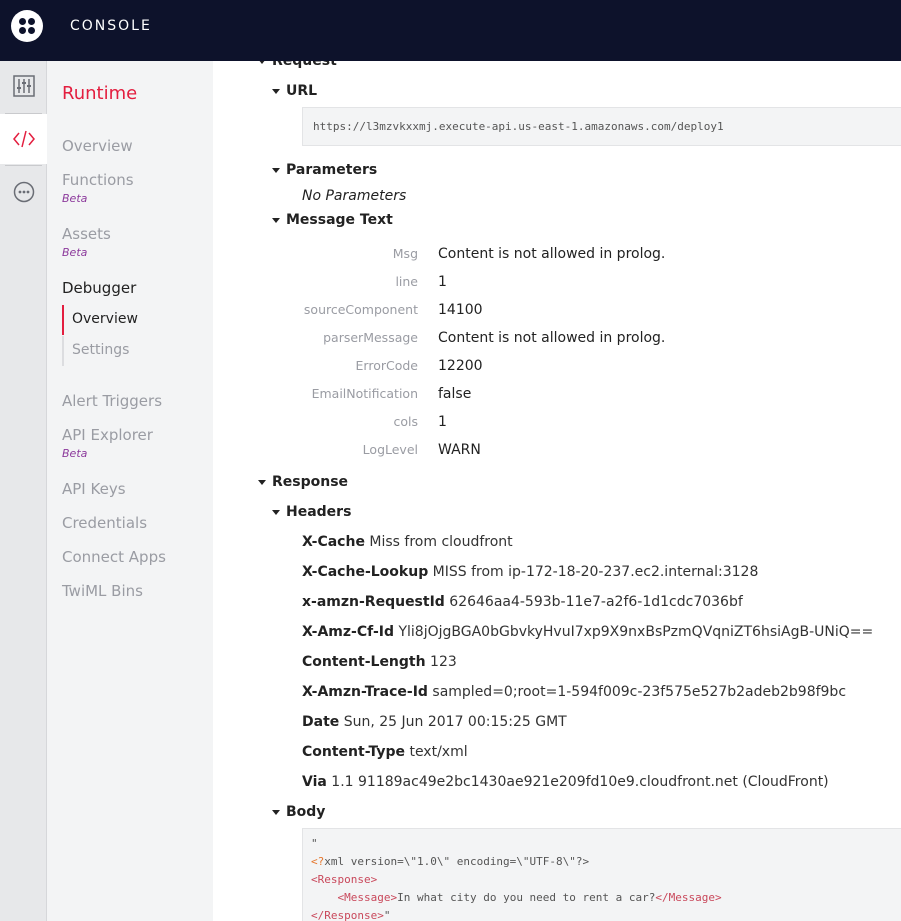  I want to click on section-label: Response, so click(310, 482).